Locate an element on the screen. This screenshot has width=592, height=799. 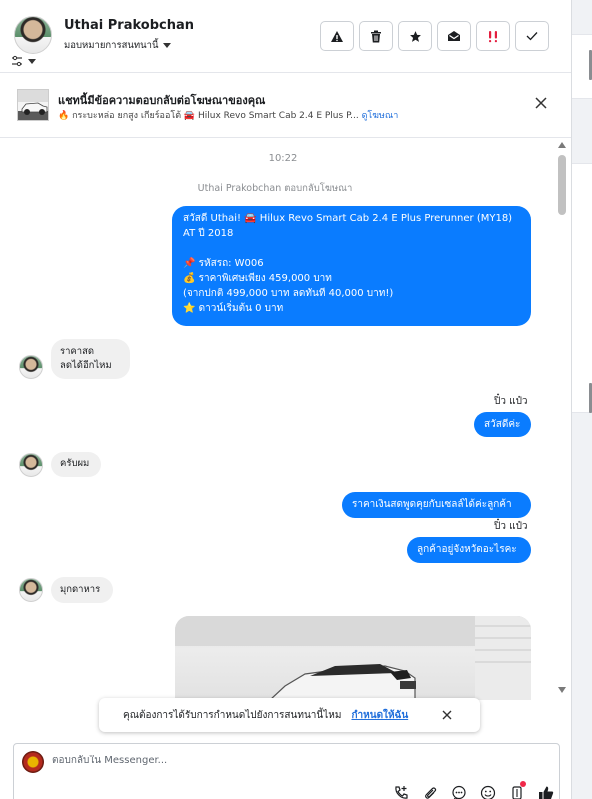
incoming-message: มุกดาหาร is located at coordinates (82, 590).